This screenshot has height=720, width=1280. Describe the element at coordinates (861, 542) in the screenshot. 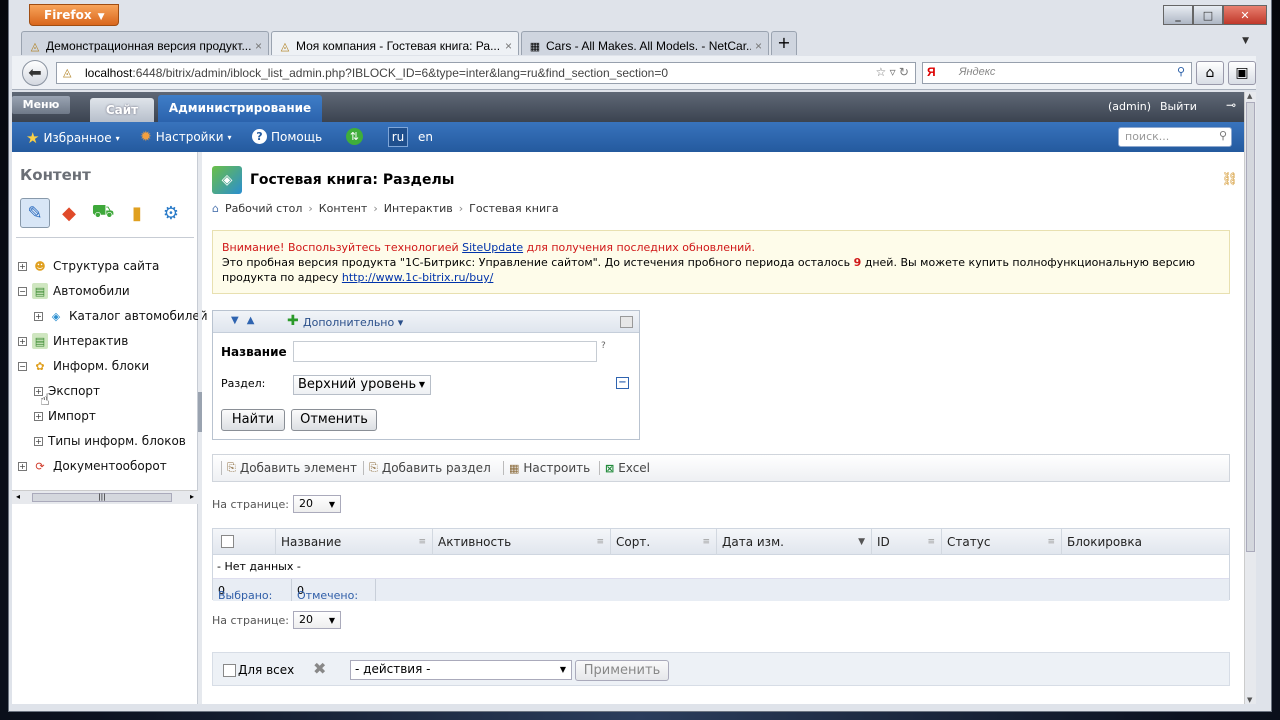

I see `sort-desc-icon: ▼` at that location.